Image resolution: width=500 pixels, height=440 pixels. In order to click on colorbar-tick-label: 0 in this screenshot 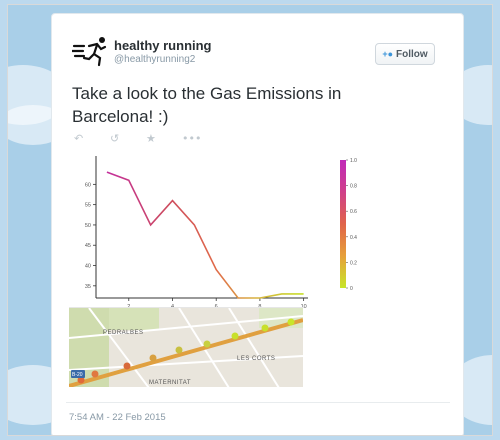, I will do `click(351, 289)`.